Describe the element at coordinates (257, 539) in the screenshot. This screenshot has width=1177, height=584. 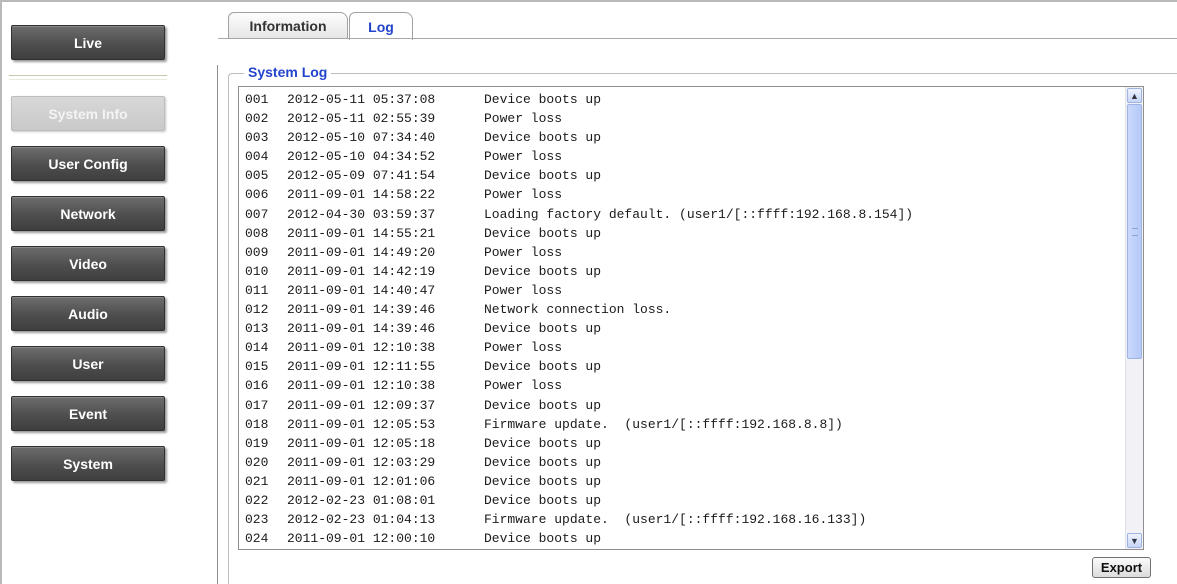
I see `log-entry-number: 024` at that location.